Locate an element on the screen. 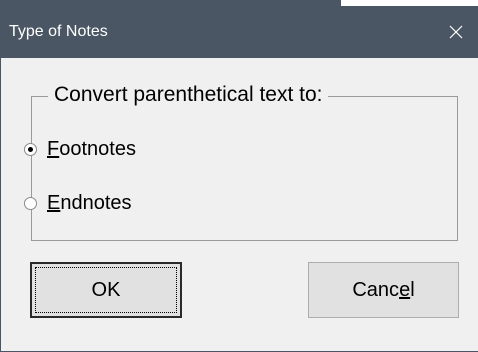 Image resolution: width=478 pixels, height=352 pixels. footnotes-radio-option: Footnotes is located at coordinates (80, 149).